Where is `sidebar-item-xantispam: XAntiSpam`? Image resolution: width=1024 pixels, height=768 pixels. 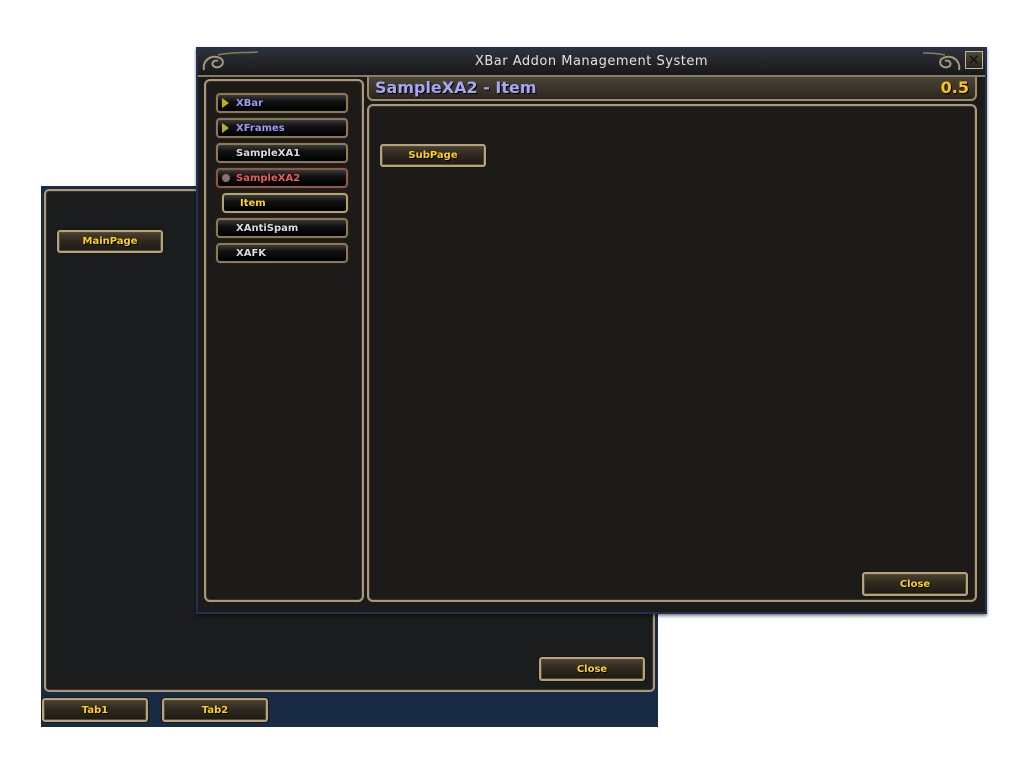
sidebar-item-xantispam: XAntiSpam is located at coordinates (282, 228).